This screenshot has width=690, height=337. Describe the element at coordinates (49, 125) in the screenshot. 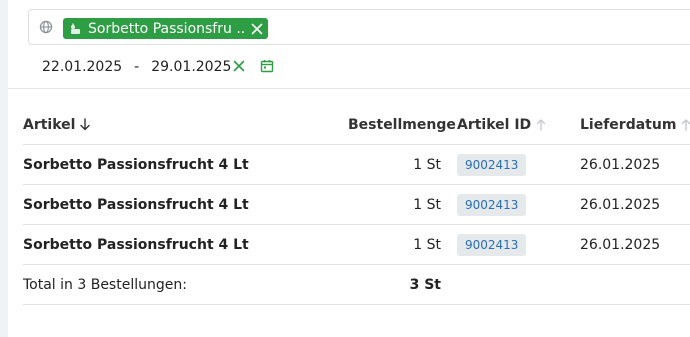

I see `column-header-label: Artikel` at that location.